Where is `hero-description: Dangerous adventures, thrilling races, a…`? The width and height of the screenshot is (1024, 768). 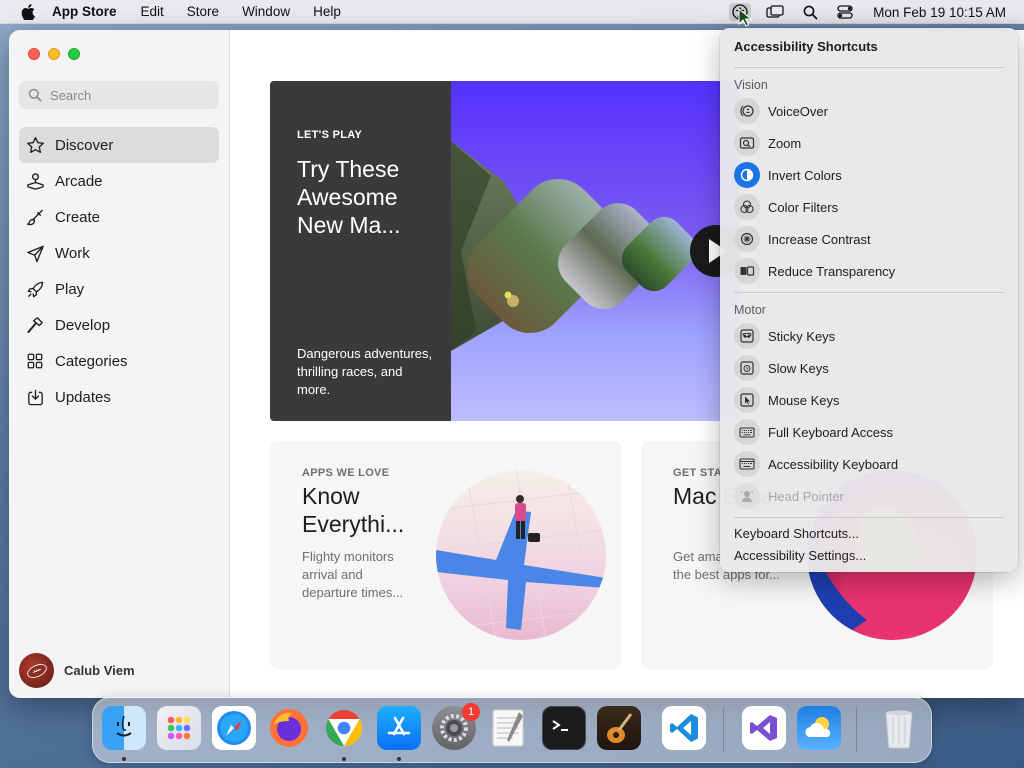
hero-description: Dangerous adventures, thrilling races, a… is located at coordinates (365, 371).